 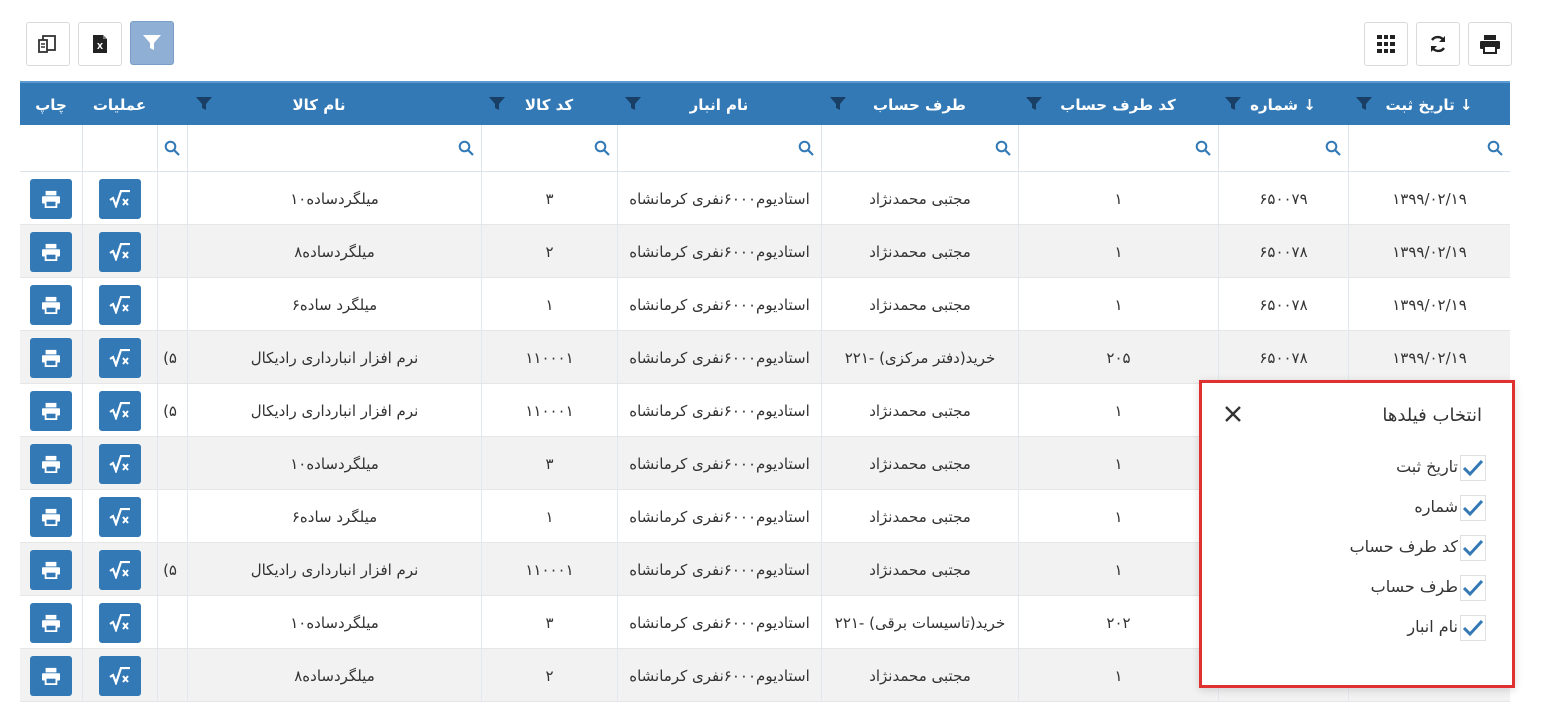 I want to click on grid-layout-button, so click(x=1386, y=44).